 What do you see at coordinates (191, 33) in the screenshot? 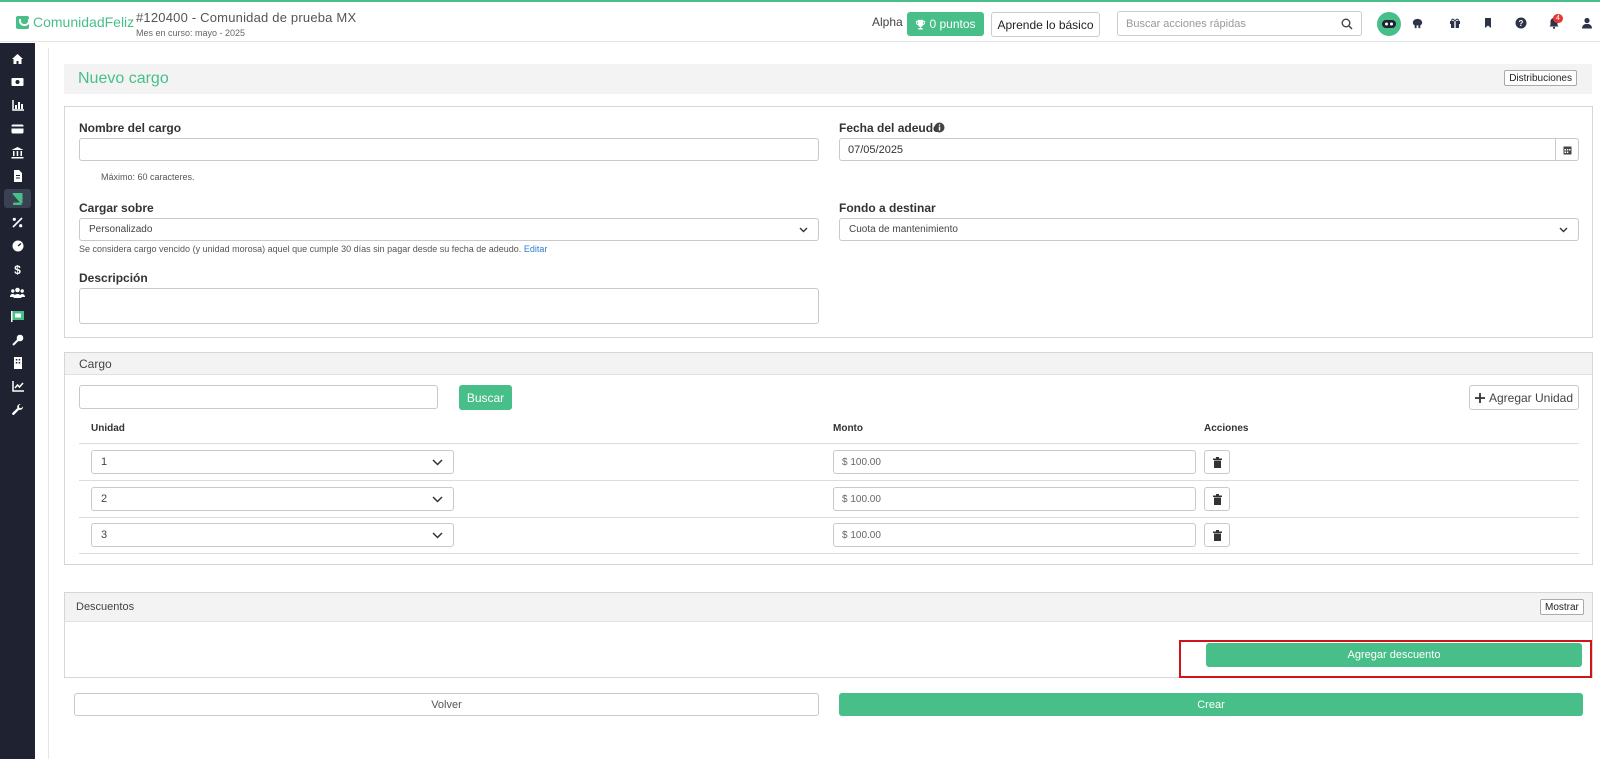
I see `current-month: Mes en curso: mayo - 2025` at bounding box center [191, 33].